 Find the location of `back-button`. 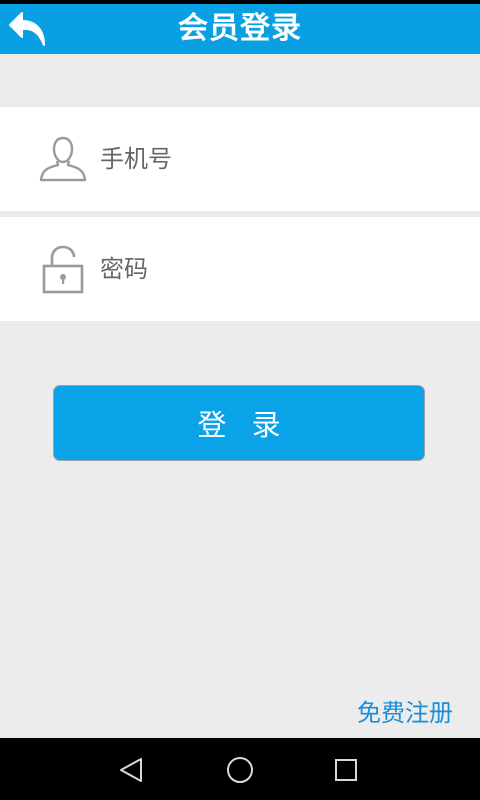

back-button is located at coordinates (28, 29).